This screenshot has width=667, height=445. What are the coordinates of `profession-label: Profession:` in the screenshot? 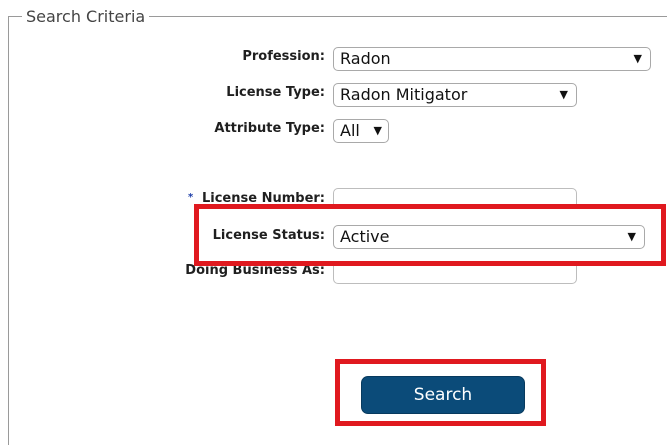 It's located at (283, 56).